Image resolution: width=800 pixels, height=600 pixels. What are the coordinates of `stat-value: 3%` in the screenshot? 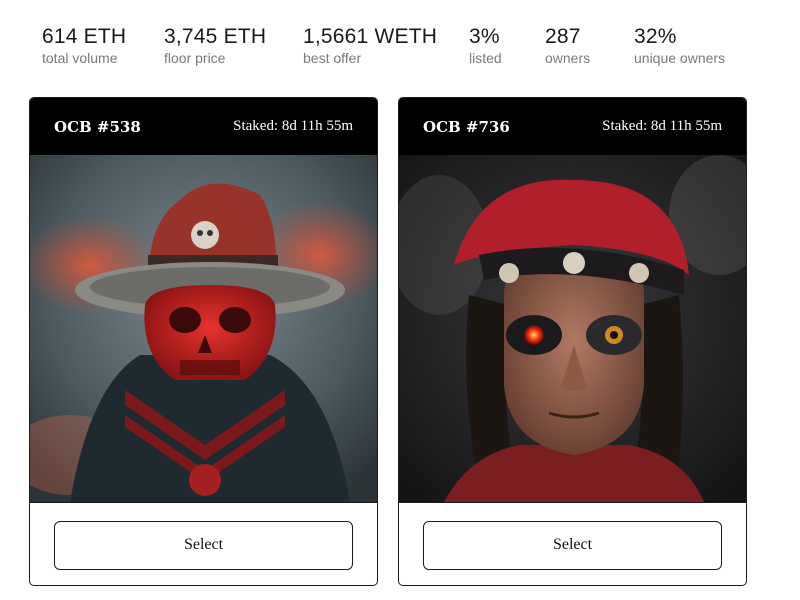 It's located at (484, 36).